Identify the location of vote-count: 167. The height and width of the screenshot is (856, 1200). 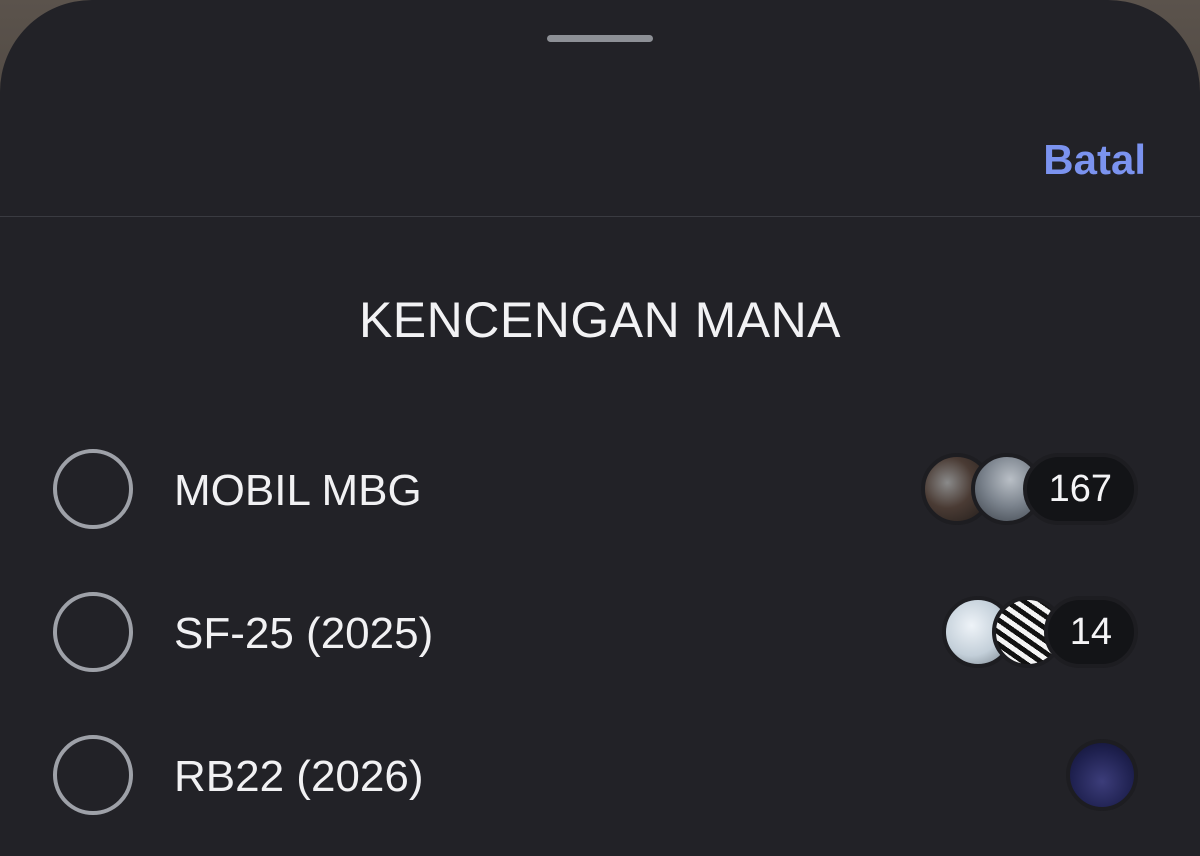
(1080, 489).